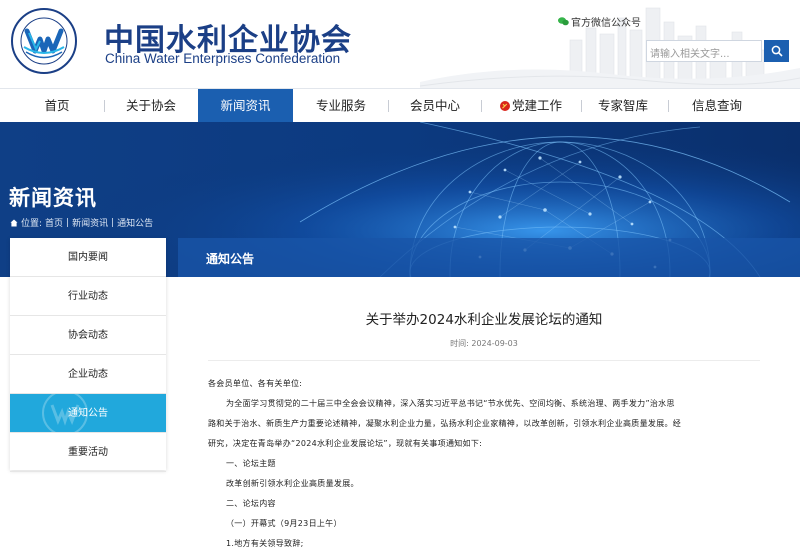  I want to click on breadcrumb-notices: 通知公告, so click(135, 222).